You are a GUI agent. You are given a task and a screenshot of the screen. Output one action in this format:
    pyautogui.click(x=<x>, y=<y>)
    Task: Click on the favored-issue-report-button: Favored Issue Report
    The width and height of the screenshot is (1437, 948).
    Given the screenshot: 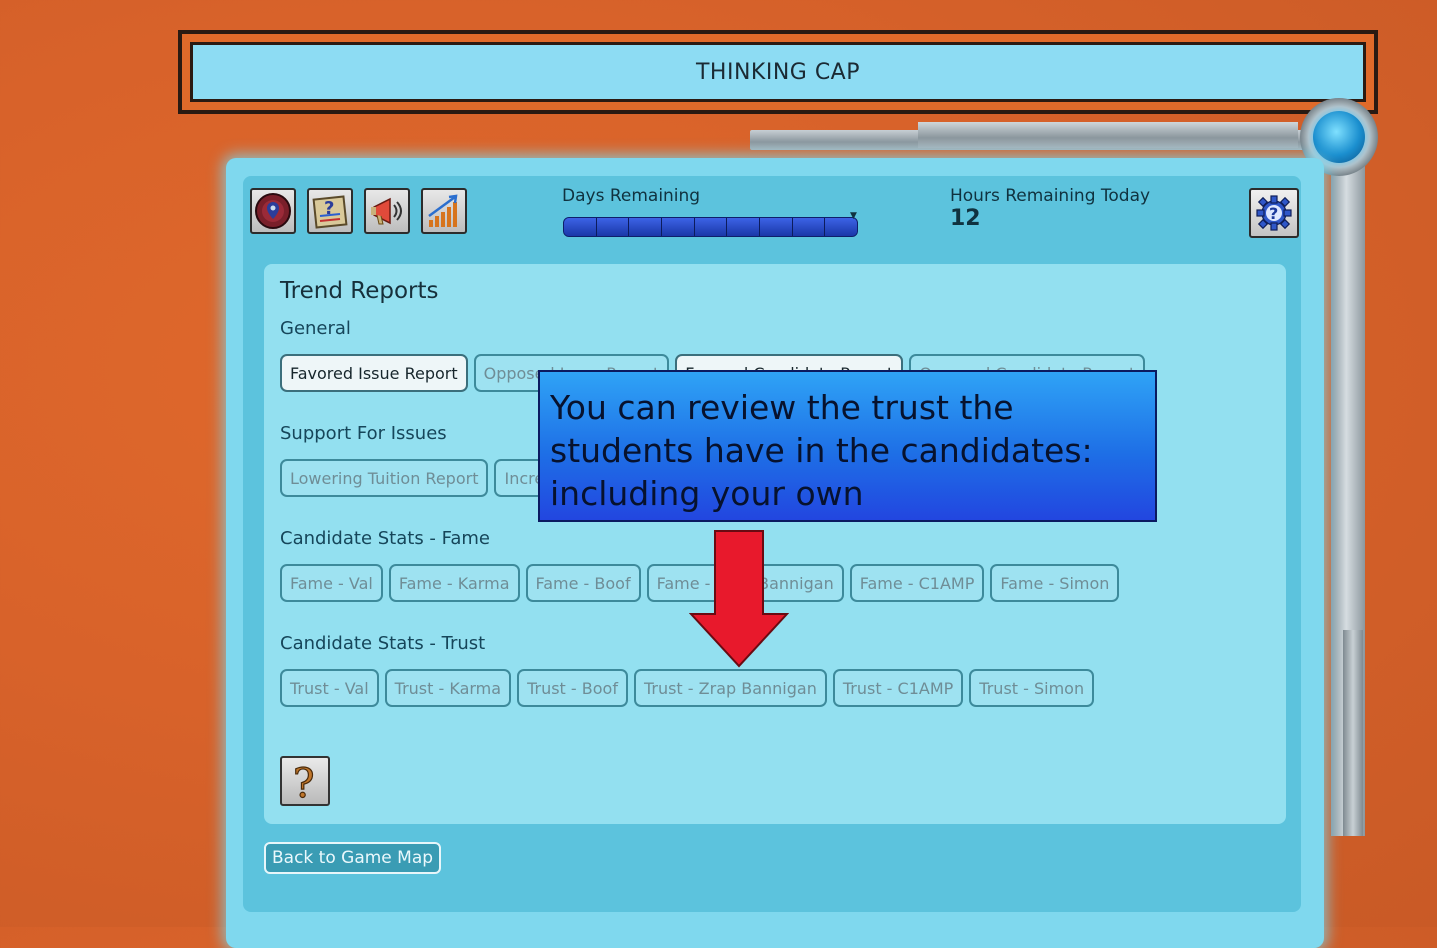 What is the action you would take?
    pyautogui.click(x=374, y=373)
    